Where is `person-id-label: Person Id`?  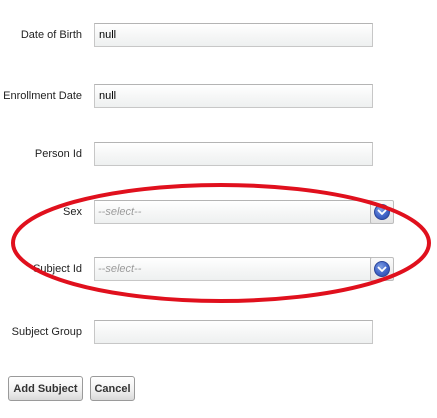
person-id-label: Person Id is located at coordinates (58, 154).